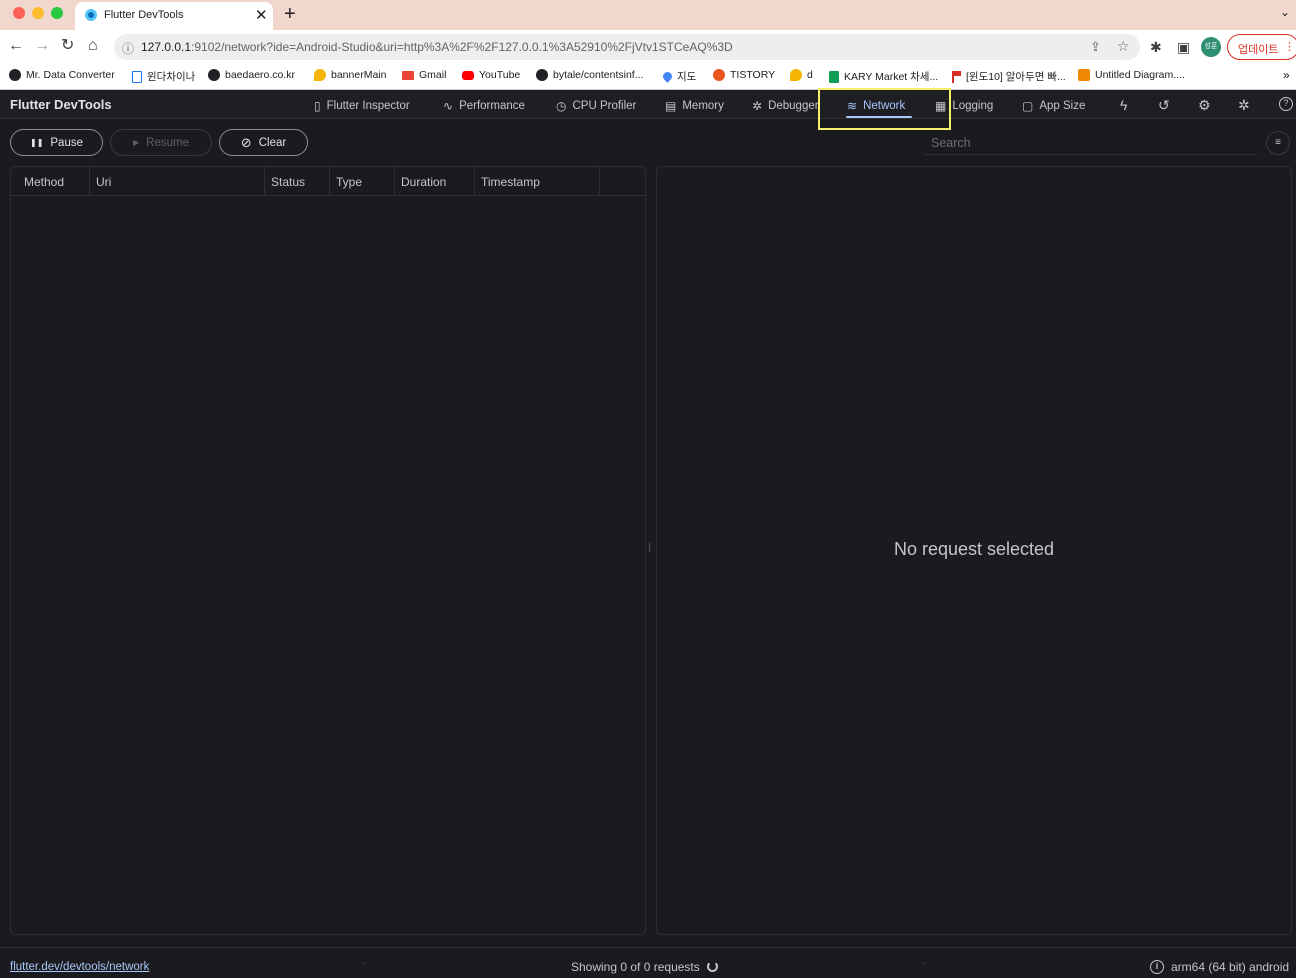 The width and height of the screenshot is (1296, 978). I want to click on bookmark-label: 윈다차이나, so click(171, 77).